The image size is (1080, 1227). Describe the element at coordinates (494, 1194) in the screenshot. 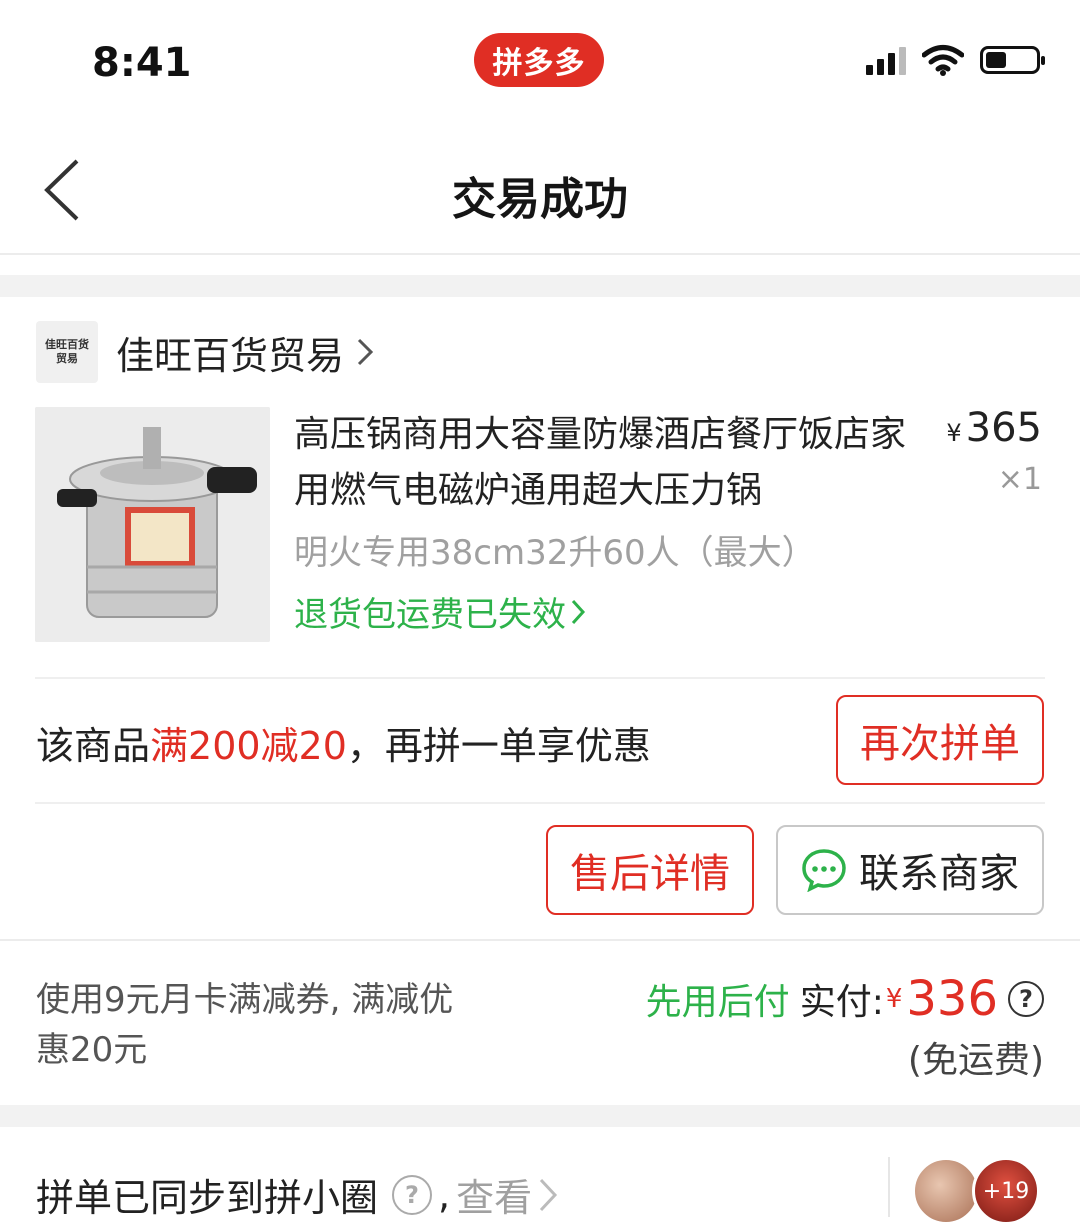

I see `view-link: 查看` at that location.